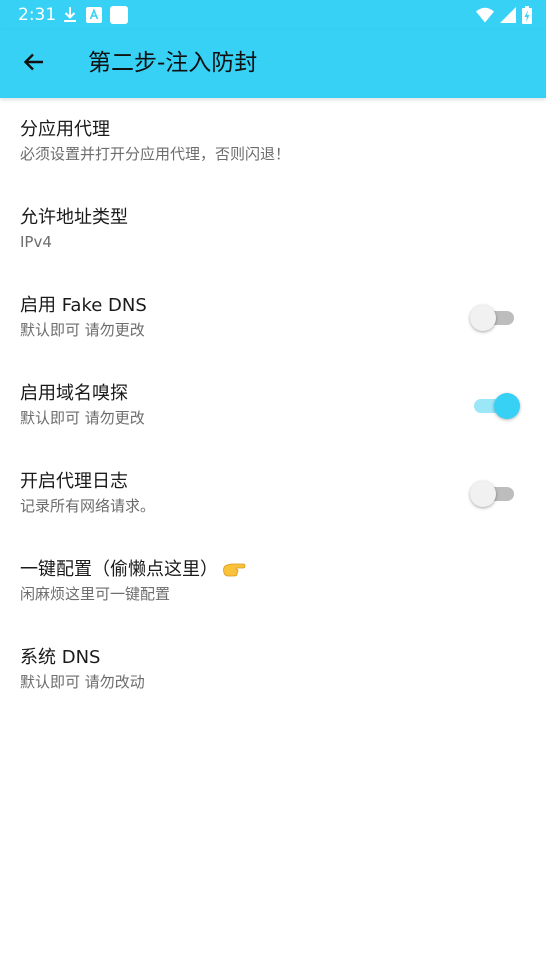  Describe the element at coordinates (234, 568) in the screenshot. I see `pointing-hand-icon` at that location.